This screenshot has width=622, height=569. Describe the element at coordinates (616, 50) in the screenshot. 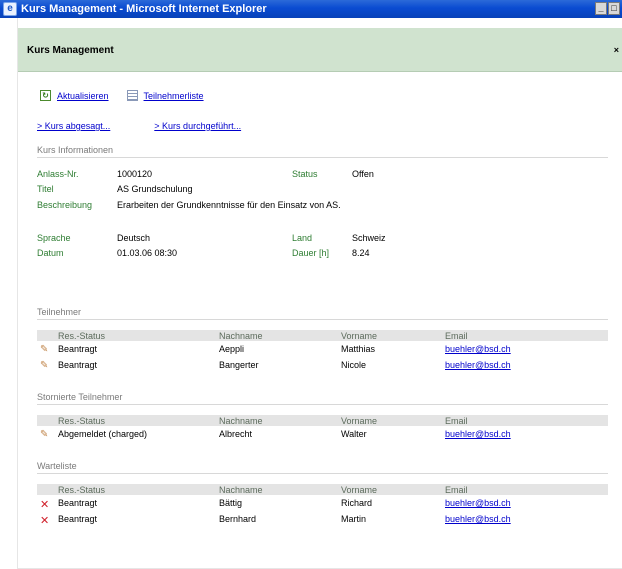

I see `dialog-close-button: ×` at that location.